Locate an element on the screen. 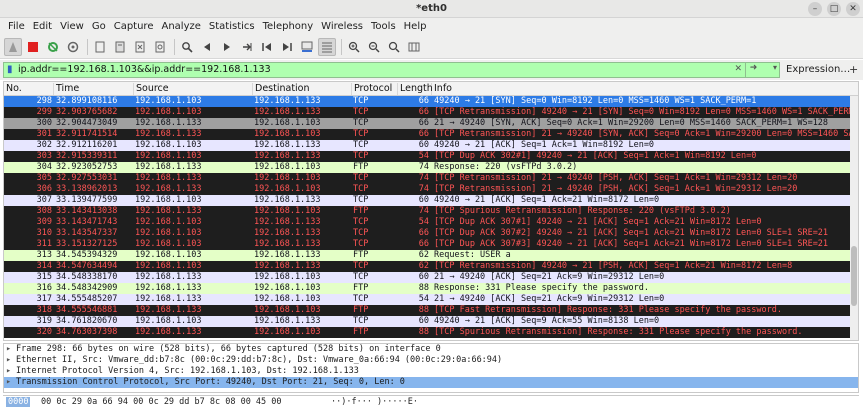 This screenshot has width=863, height=409. packet-no: 298 is located at coordinates (44, 101).